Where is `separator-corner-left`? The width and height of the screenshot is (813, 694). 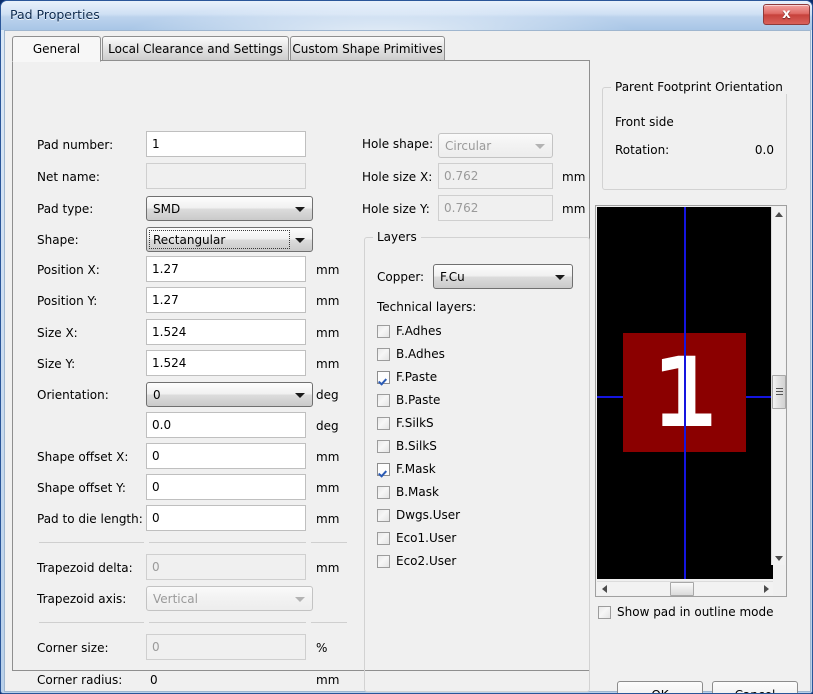 separator-corner-left is located at coordinates (91, 622).